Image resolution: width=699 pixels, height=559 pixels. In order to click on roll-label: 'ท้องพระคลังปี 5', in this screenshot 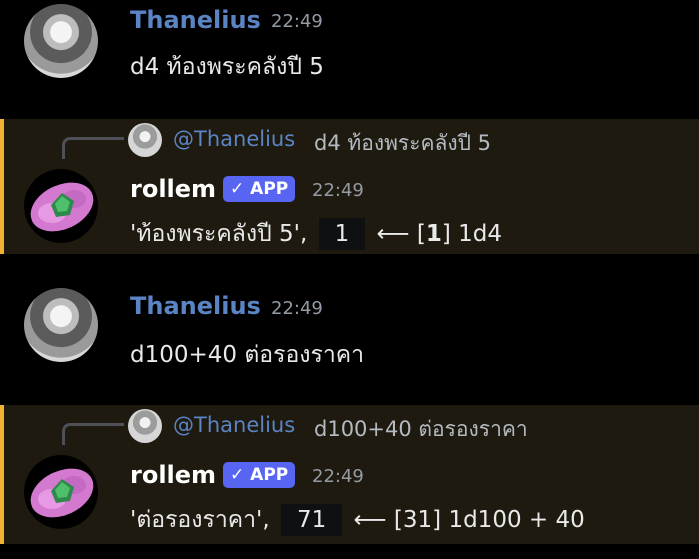, I will do `click(219, 234)`.